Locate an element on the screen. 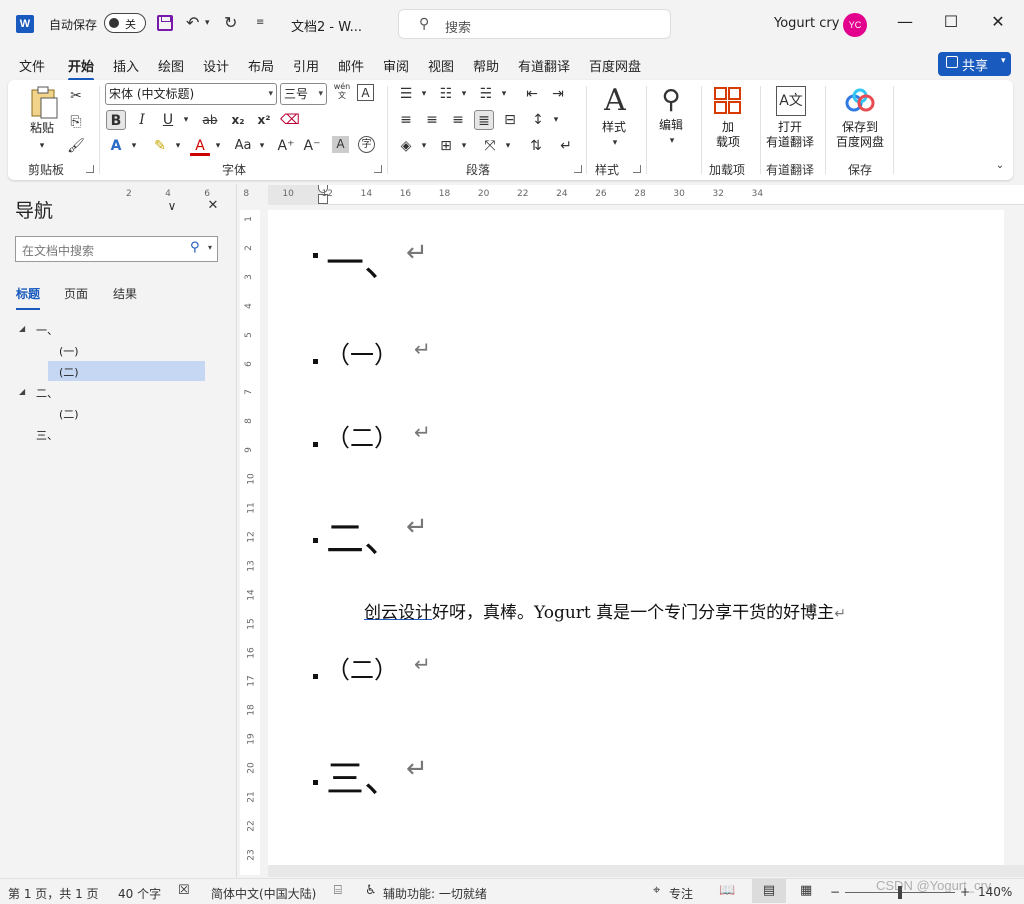 The height and width of the screenshot is (904, 1024). nav-tab-pages: 页面 is located at coordinates (76, 293).